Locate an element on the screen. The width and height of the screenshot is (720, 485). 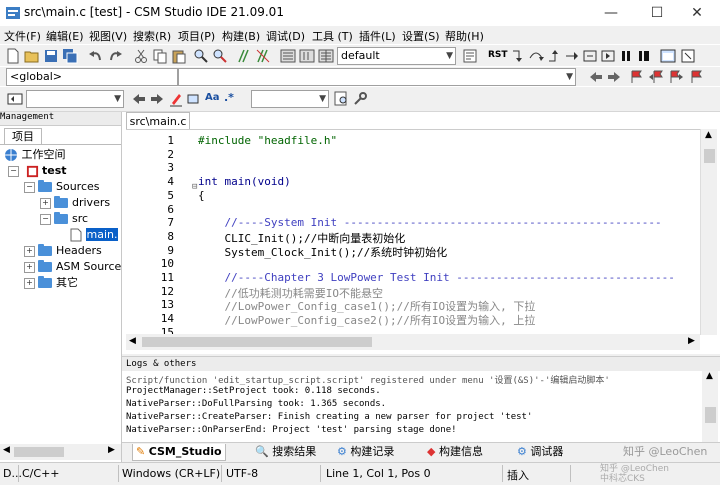
find-icon is located at coordinates (201, 56).